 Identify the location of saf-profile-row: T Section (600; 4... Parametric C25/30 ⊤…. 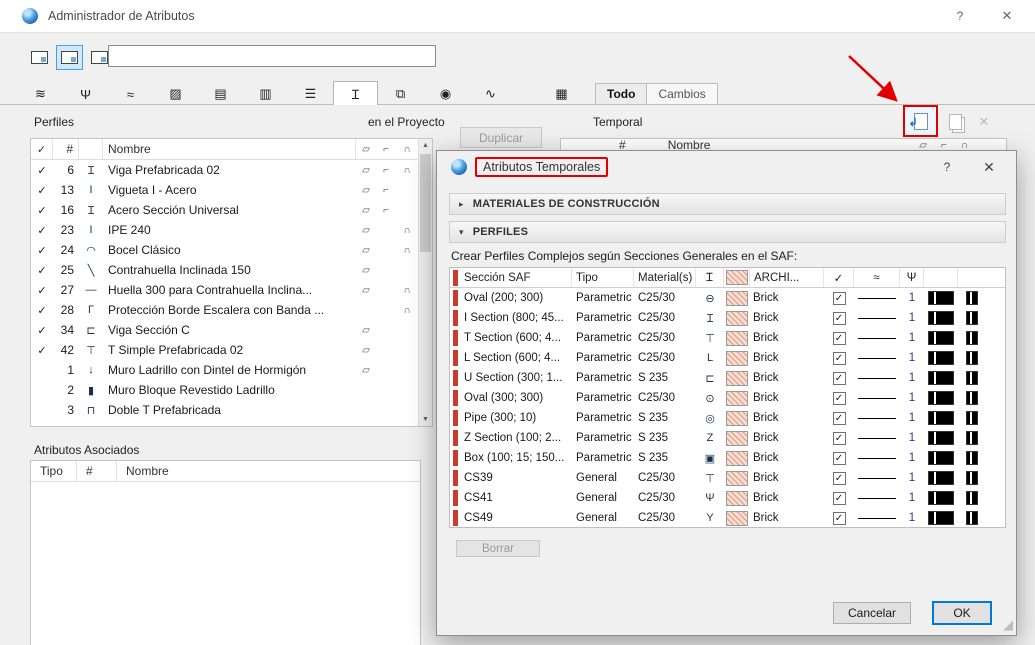
(727, 338).